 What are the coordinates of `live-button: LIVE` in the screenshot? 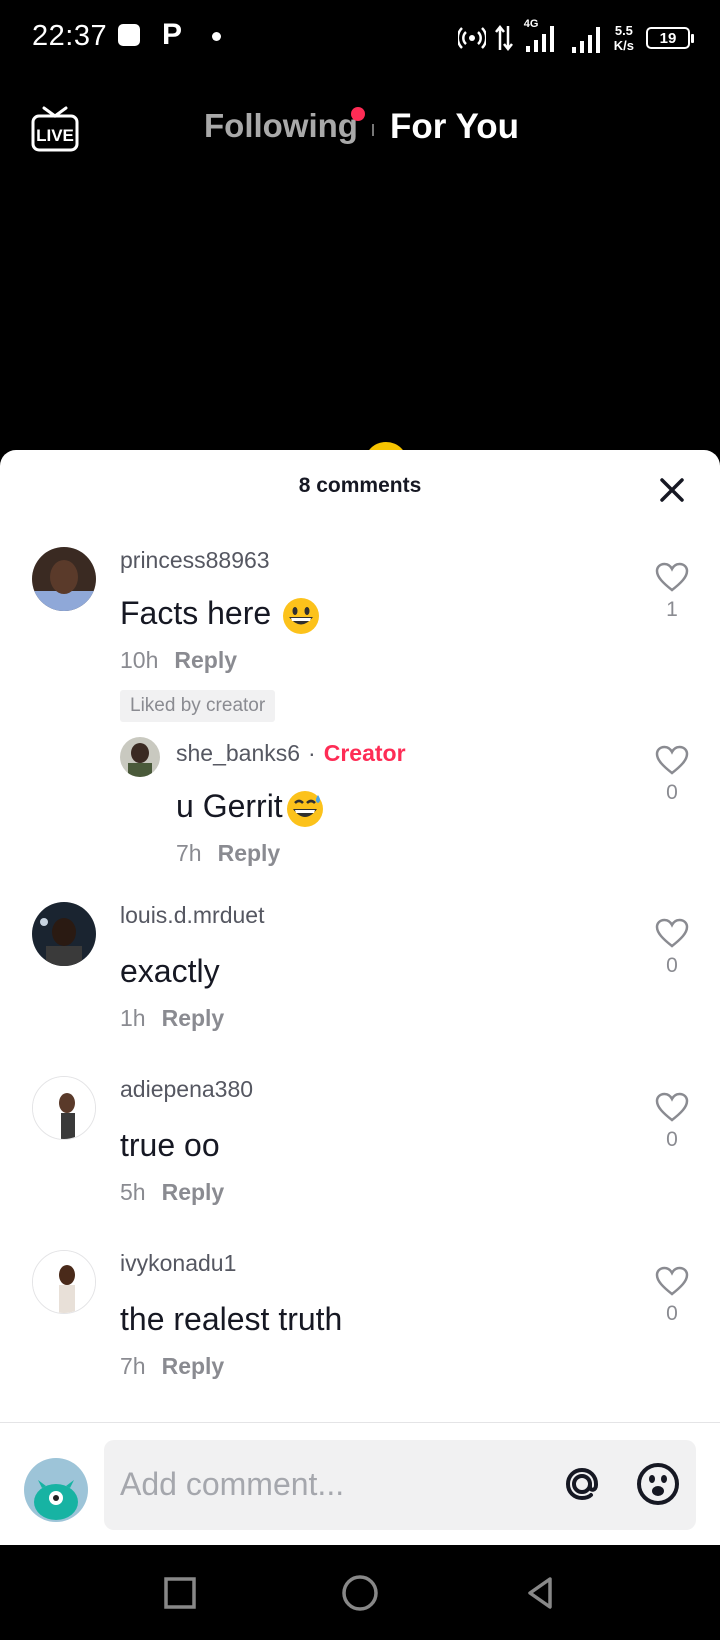 It's located at (55, 129).